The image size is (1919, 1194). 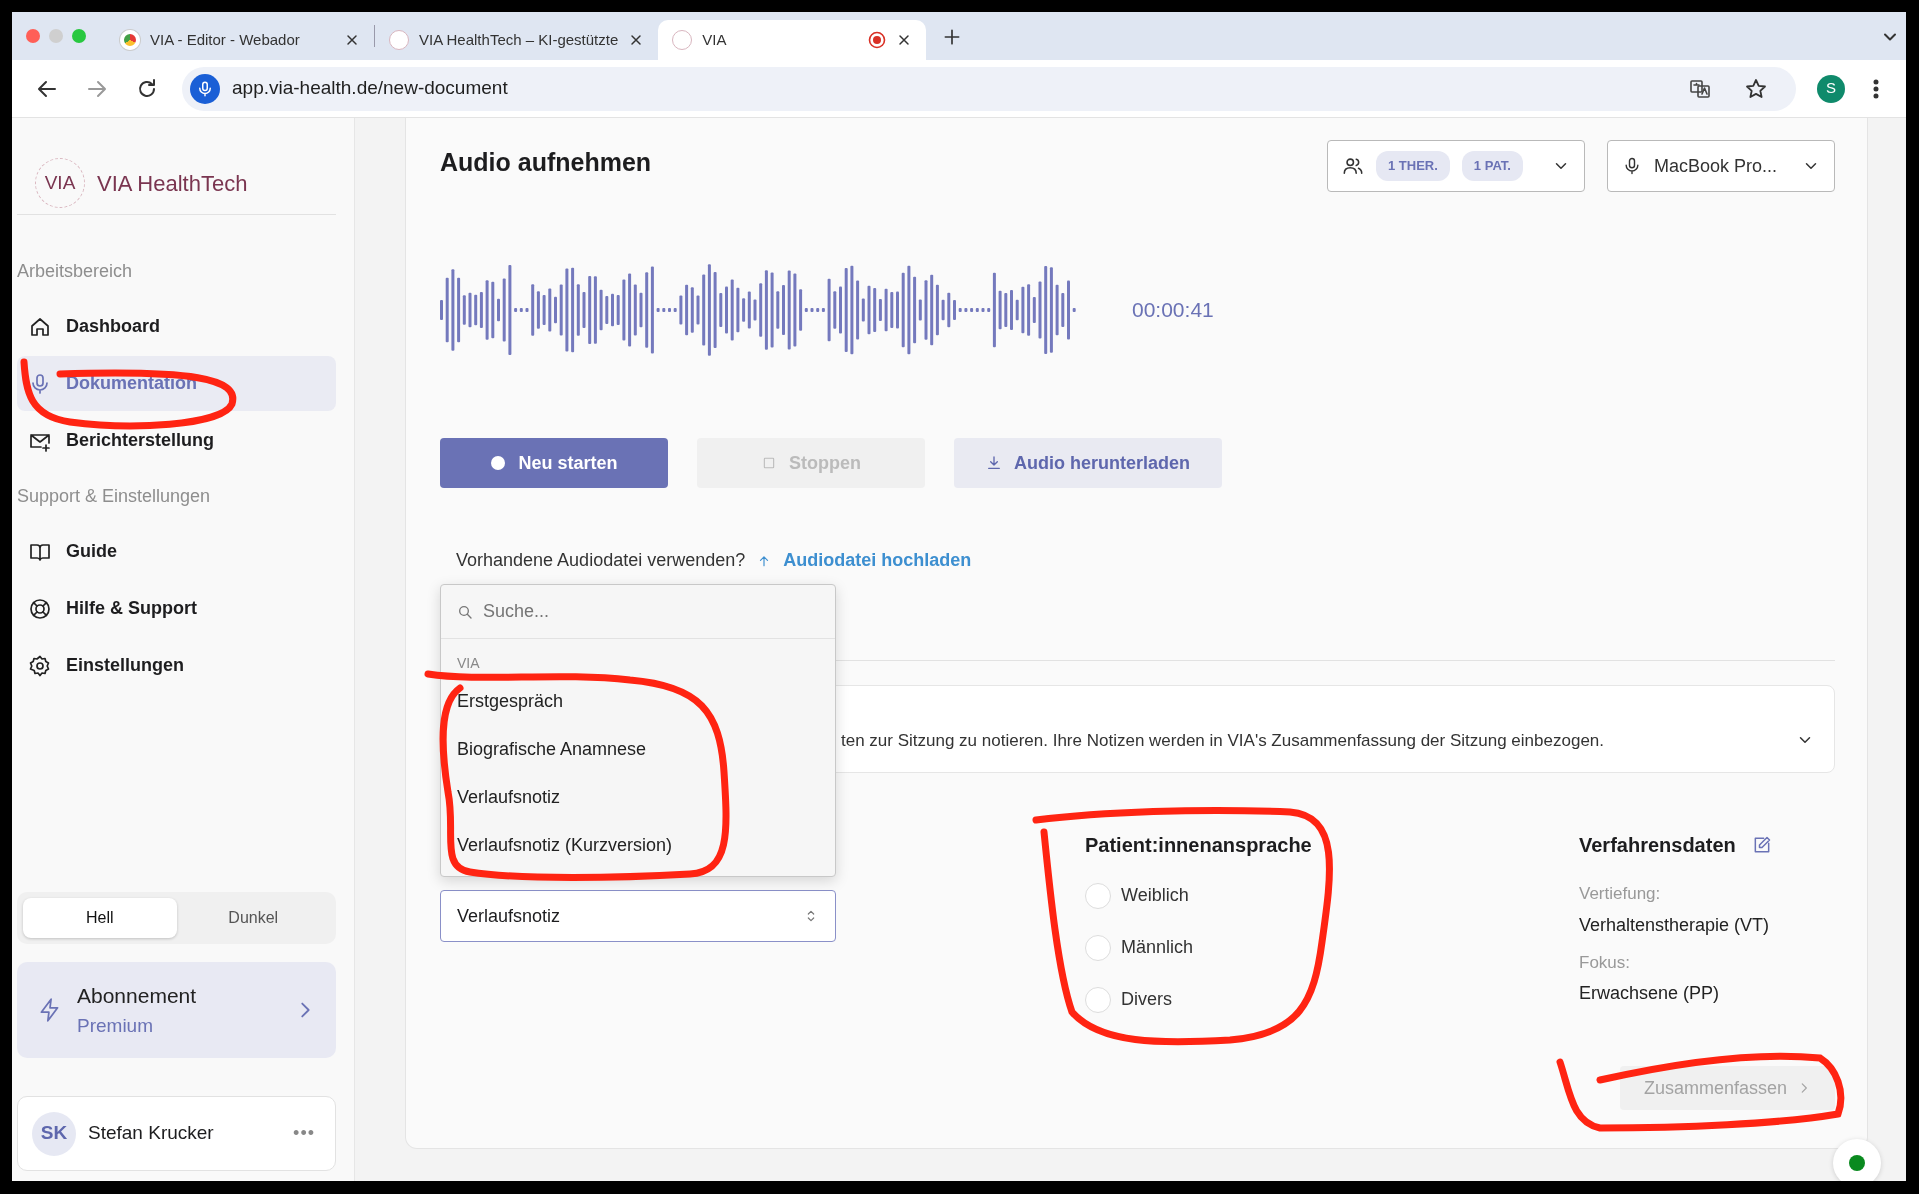 What do you see at coordinates (1456, 166) in the screenshot?
I see `participants-dropdown: 1 THER. 1 PAT.` at bounding box center [1456, 166].